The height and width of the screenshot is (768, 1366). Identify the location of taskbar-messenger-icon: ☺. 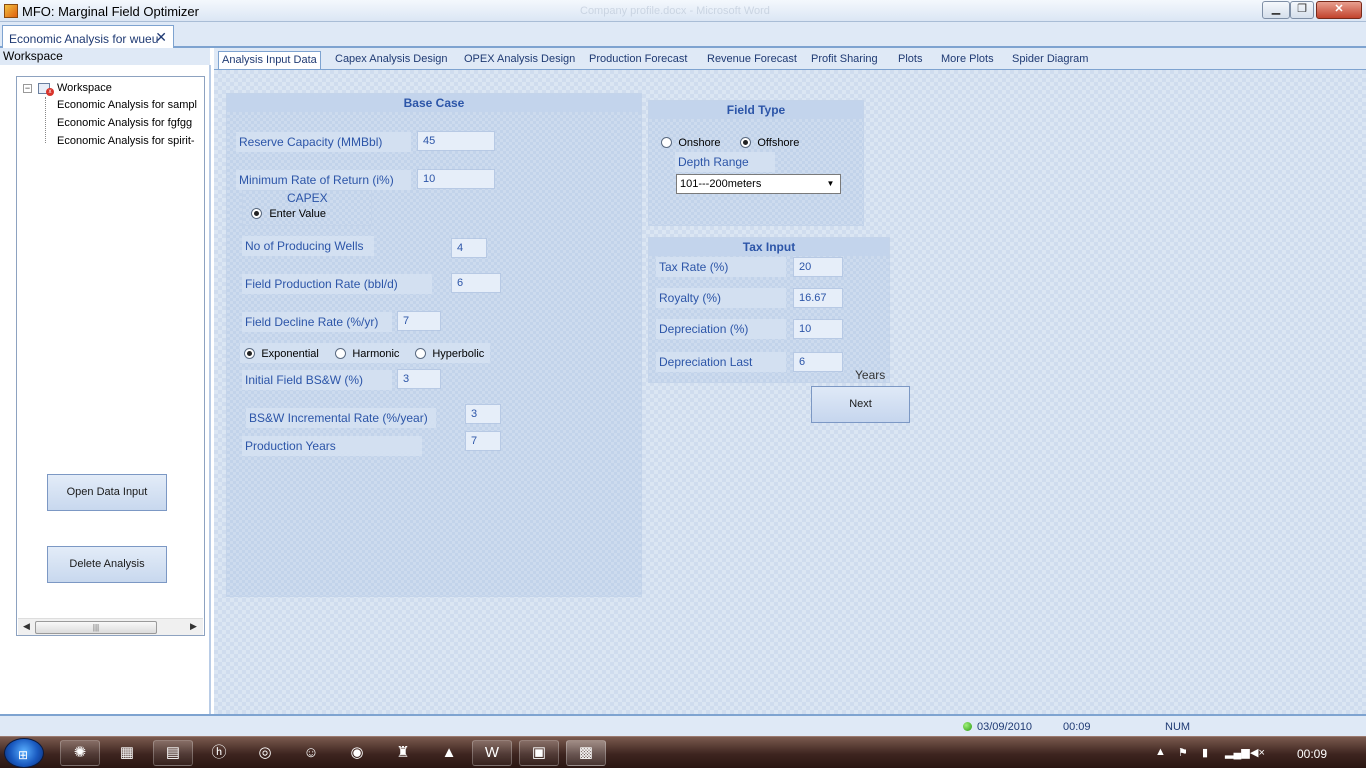
(311, 753).